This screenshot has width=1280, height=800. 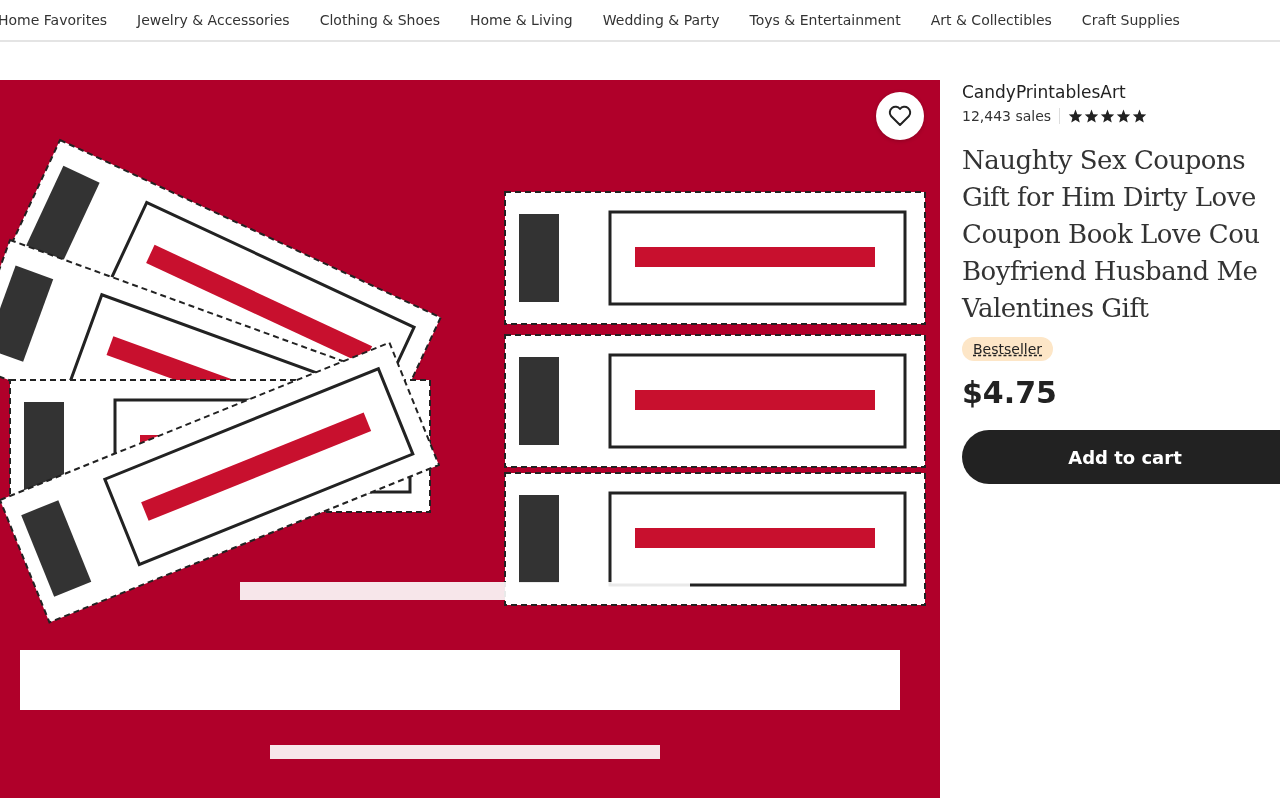 I want to click on listing-title-line: Gift for Him Dirty Love, so click(x=1109, y=197).